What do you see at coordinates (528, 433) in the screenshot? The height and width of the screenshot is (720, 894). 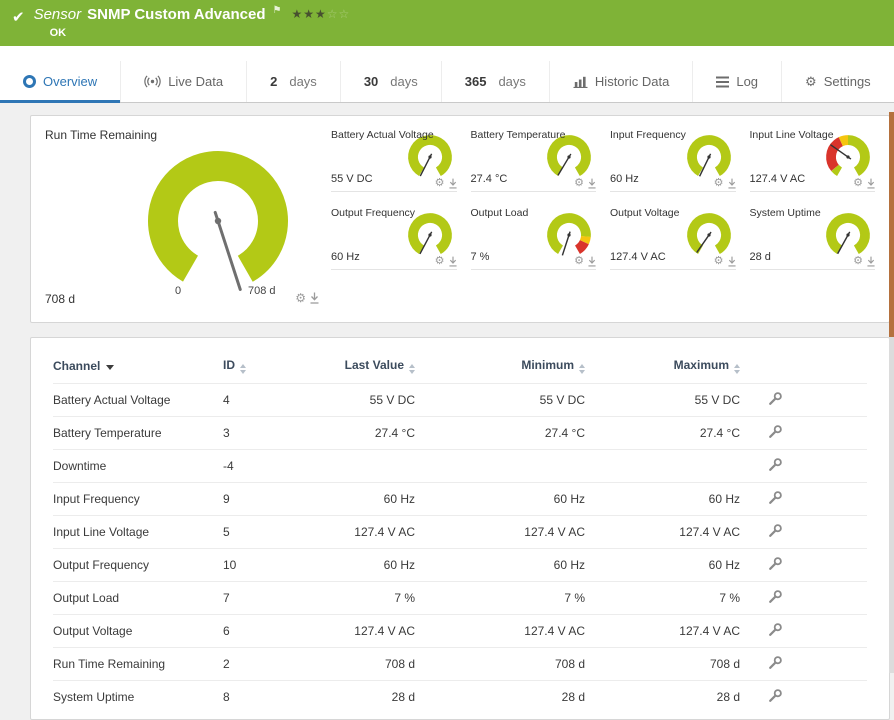 I see `minimum-cell: 27.4 °C` at bounding box center [528, 433].